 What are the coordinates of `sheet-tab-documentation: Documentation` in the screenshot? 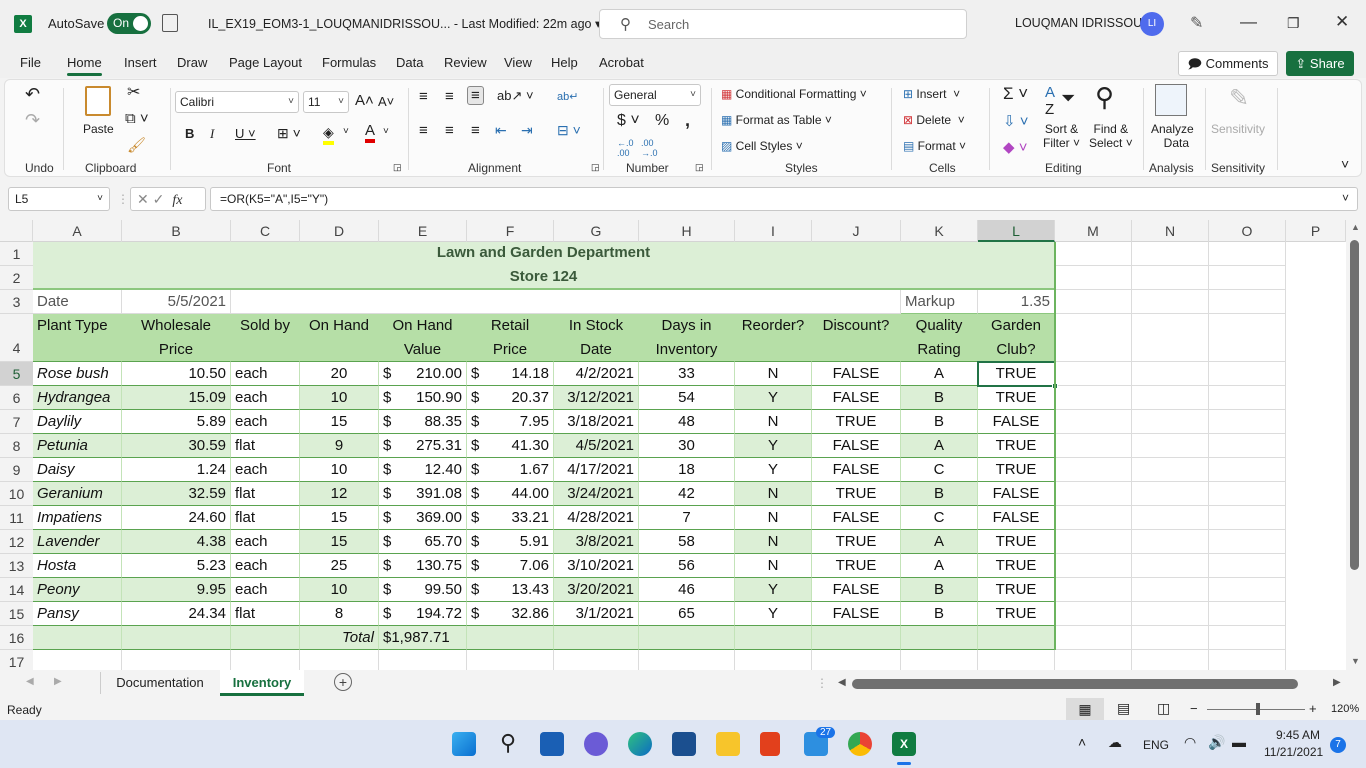 It's located at (160, 683).